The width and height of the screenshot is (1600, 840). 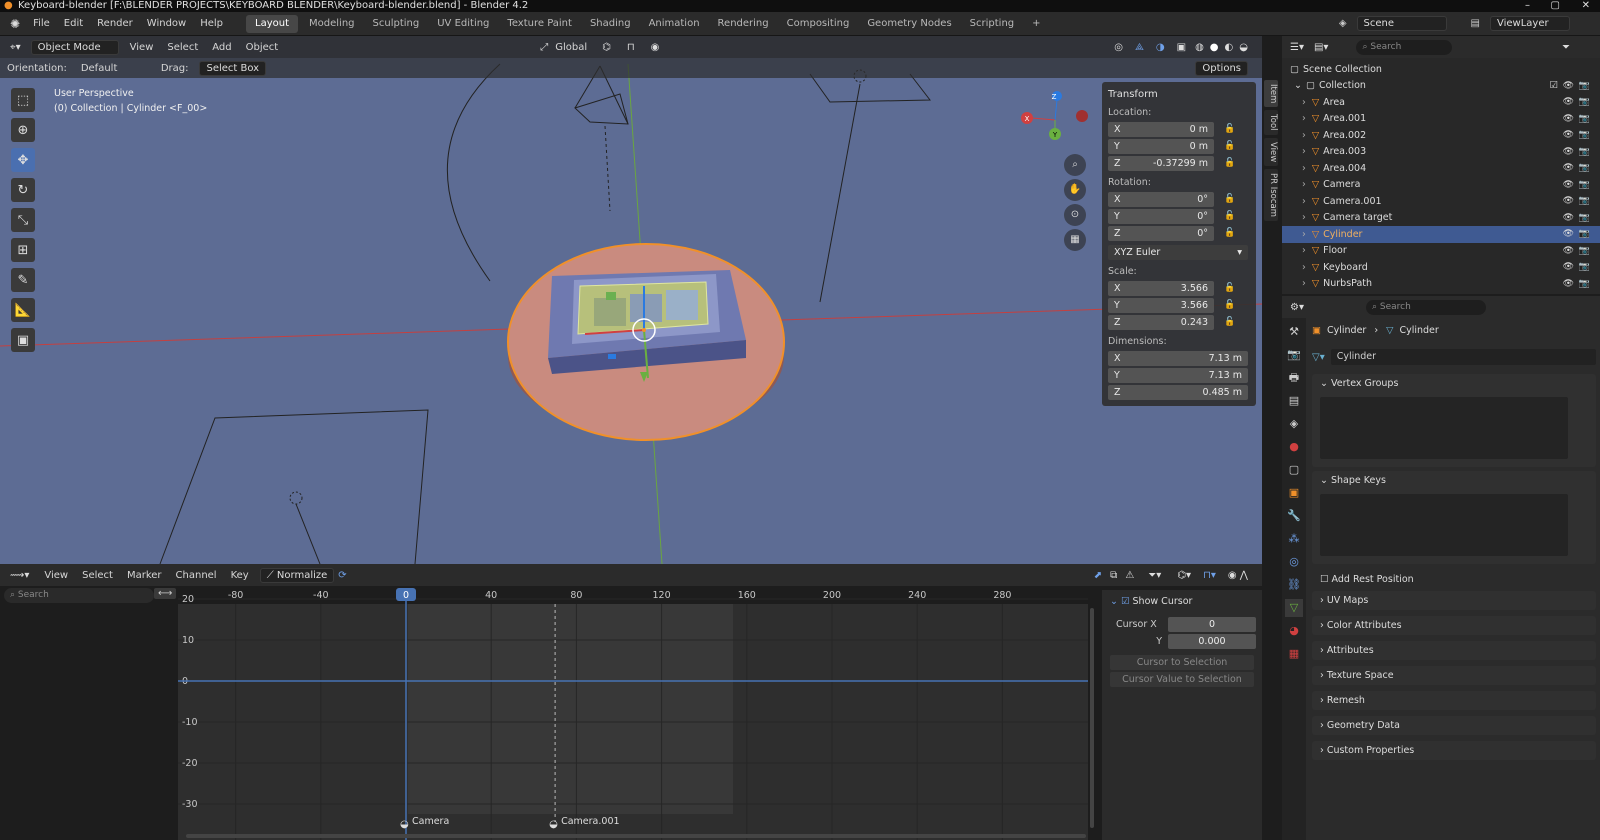 I want to click on mesh-name-field: Cylinder, so click(x=1463, y=357).